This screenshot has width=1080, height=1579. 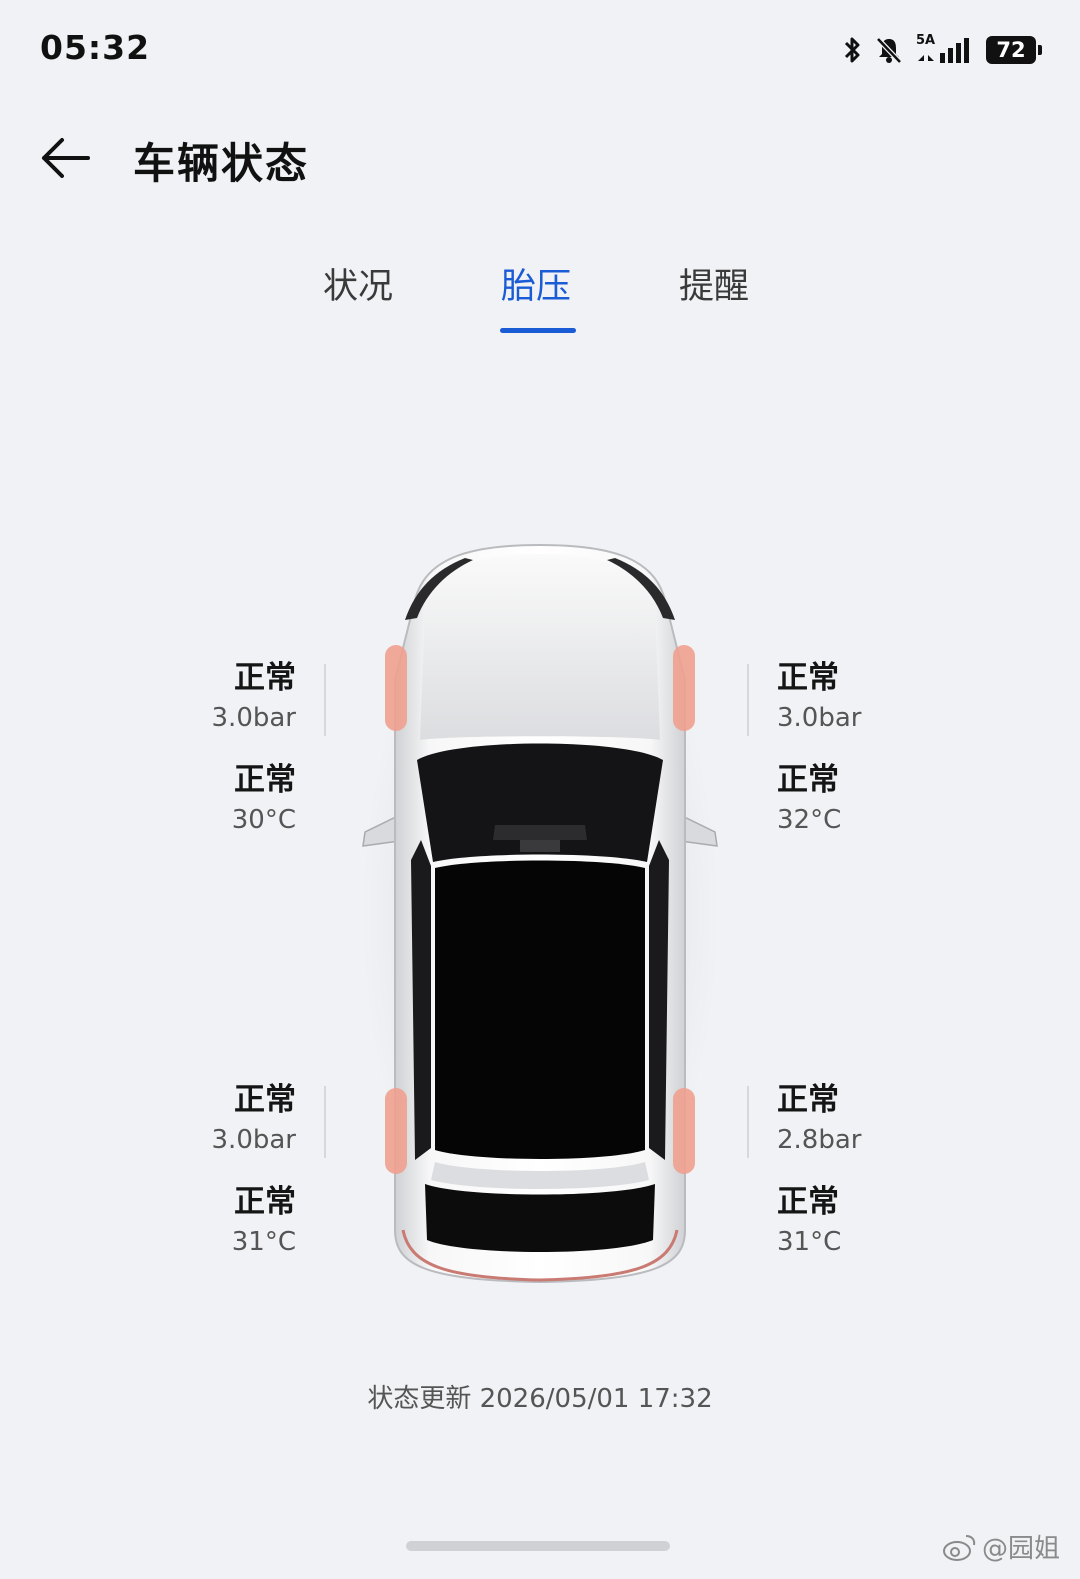 What do you see at coordinates (819, 1140) in the screenshot?
I see `pressure-value: 2.8bar` at bounding box center [819, 1140].